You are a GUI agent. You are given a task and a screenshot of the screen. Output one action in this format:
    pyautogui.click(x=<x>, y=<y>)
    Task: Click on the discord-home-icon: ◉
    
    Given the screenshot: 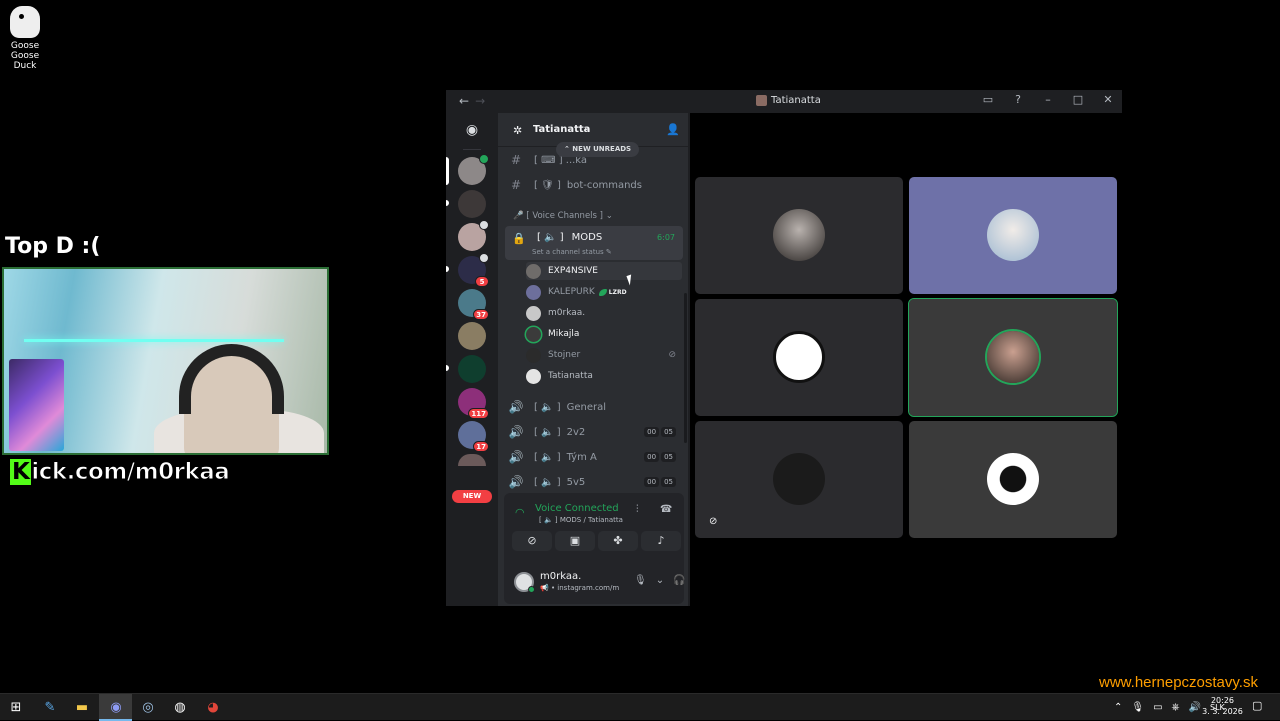 What is the action you would take?
    pyautogui.click(x=472, y=130)
    